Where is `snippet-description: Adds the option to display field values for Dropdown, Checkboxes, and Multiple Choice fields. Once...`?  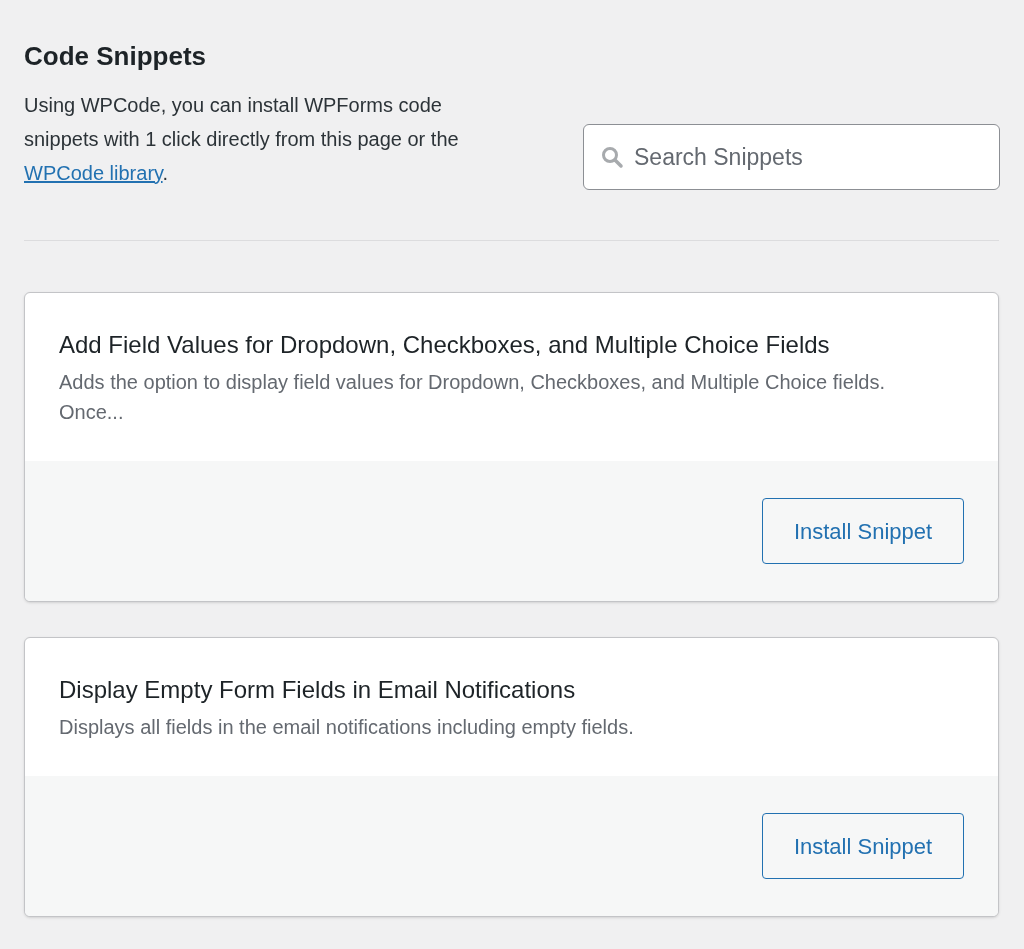
snippet-description: Adds the option to display field values for Dropdown, Checkboxes, and Multiple Choice fields. Once... is located at coordinates (472, 397).